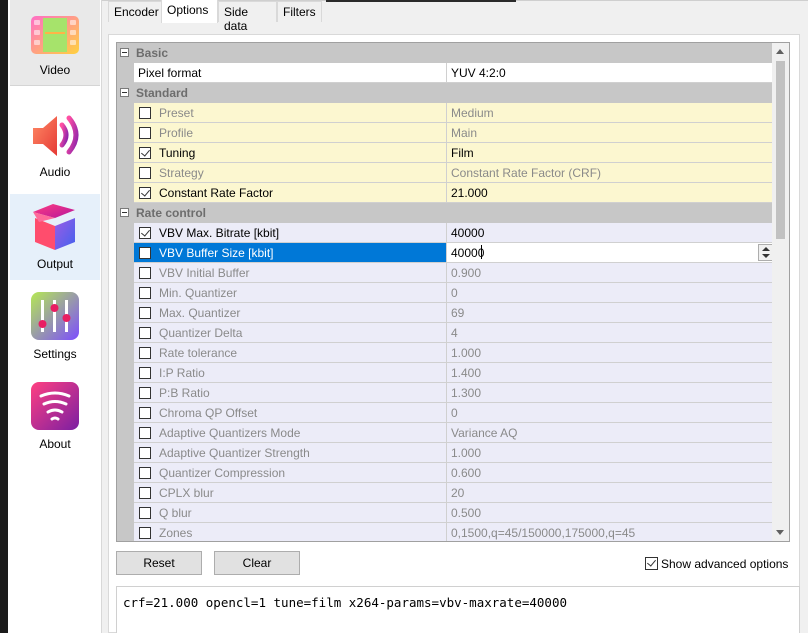 The width and height of the screenshot is (808, 633). I want to click on tab-filters: Filters, so click(299, 11).